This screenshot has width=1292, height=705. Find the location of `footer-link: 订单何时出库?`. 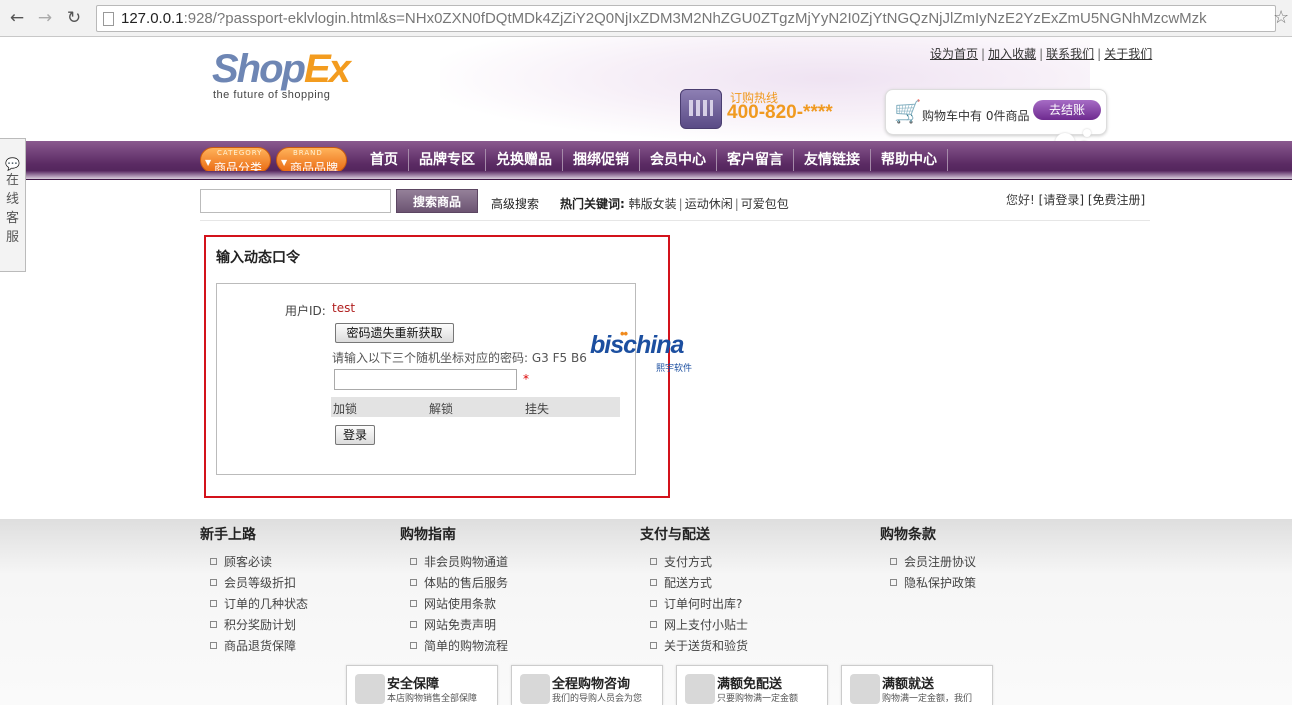

footer-link: 订单何时出库? is located at coordinates (699, 605).